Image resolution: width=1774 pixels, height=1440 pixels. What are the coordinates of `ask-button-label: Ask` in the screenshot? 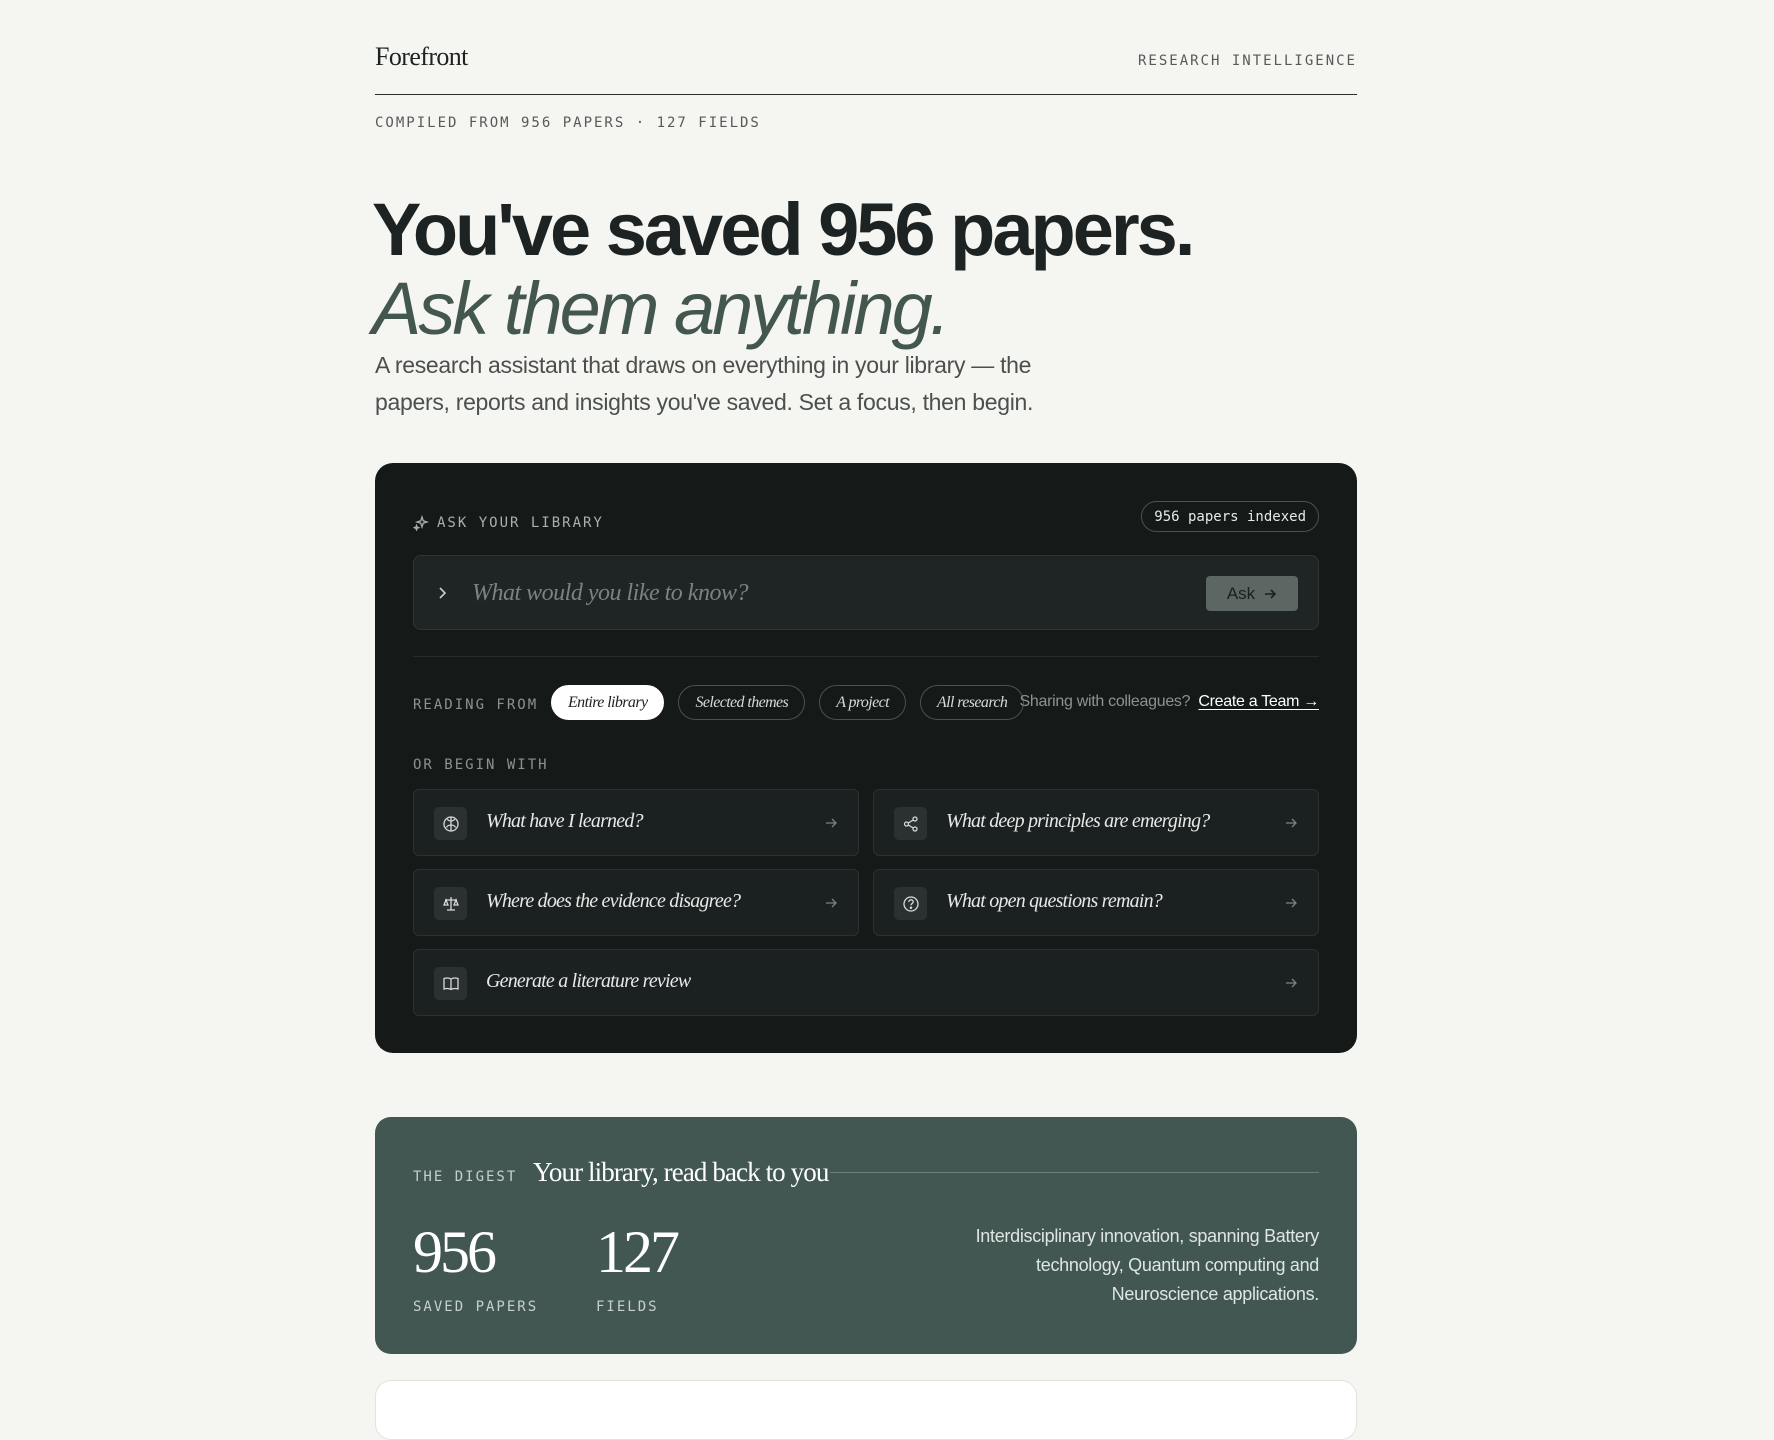 It's located at (1241, 593).